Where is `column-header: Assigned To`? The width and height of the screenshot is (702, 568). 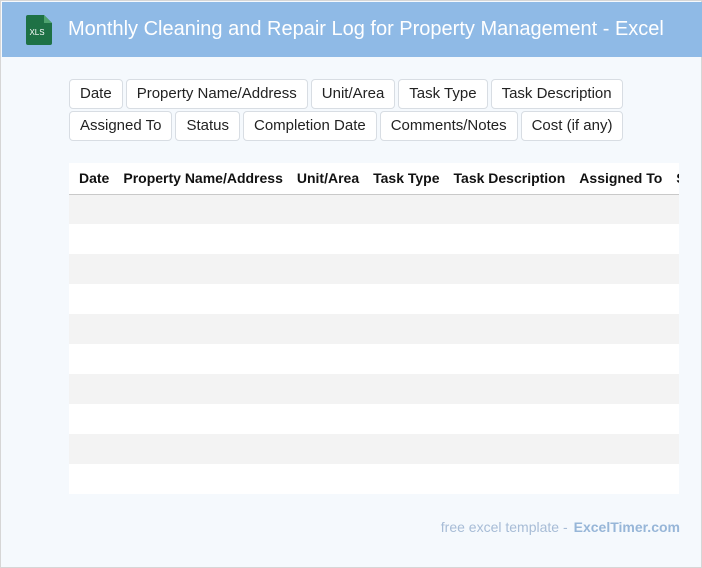 column-header: Assigned To is located at coordinates (621, 179).